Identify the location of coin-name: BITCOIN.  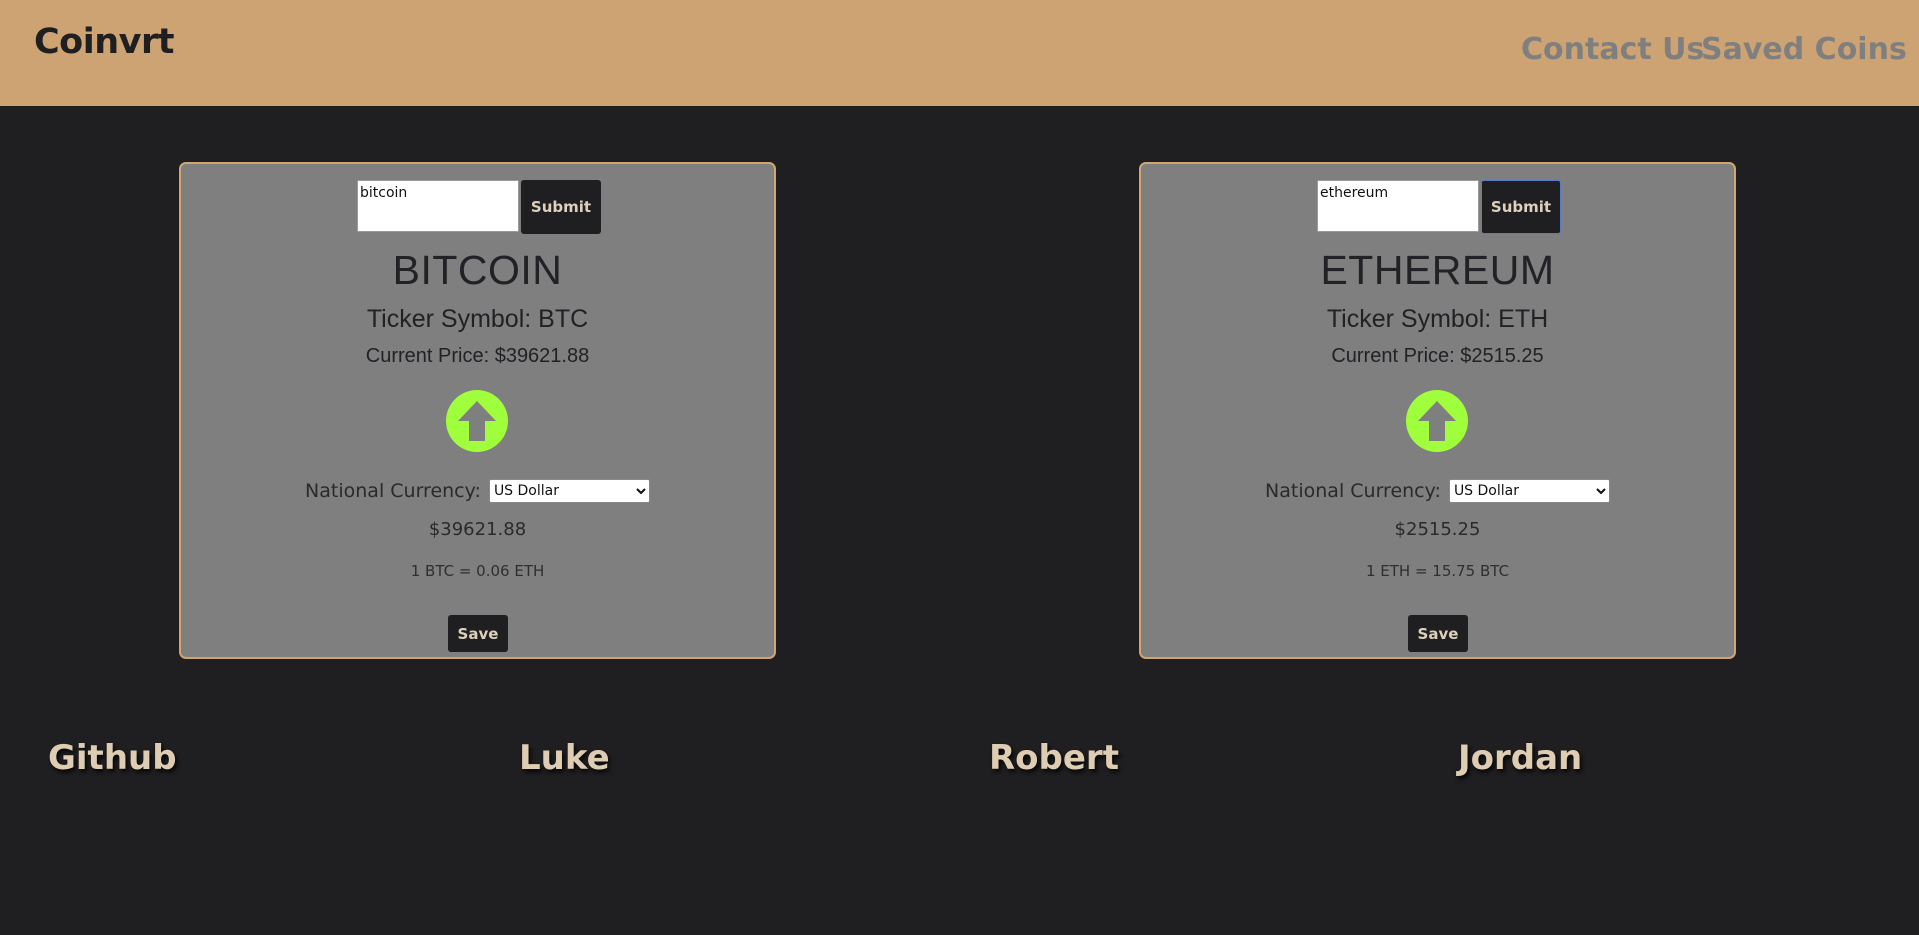
(477, 270).